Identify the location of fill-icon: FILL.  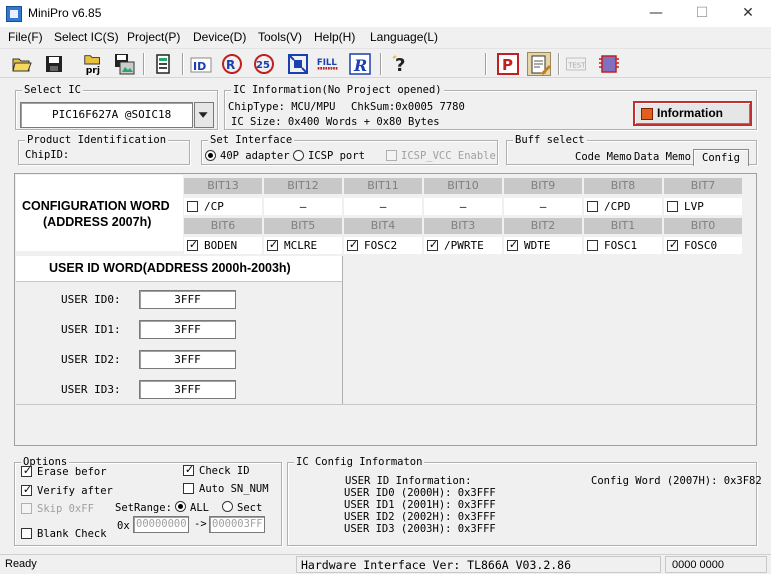
(330, 64).